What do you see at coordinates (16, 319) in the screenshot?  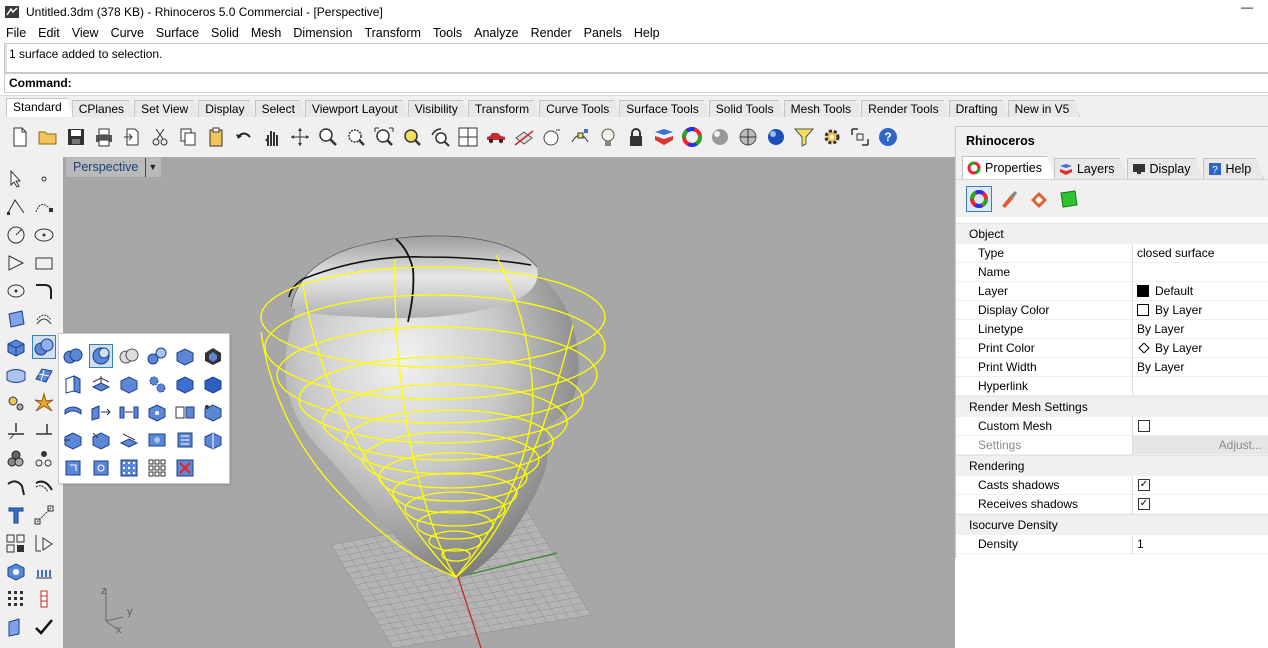 I see `surface-corner-icon` at bounding box center [16, 319].